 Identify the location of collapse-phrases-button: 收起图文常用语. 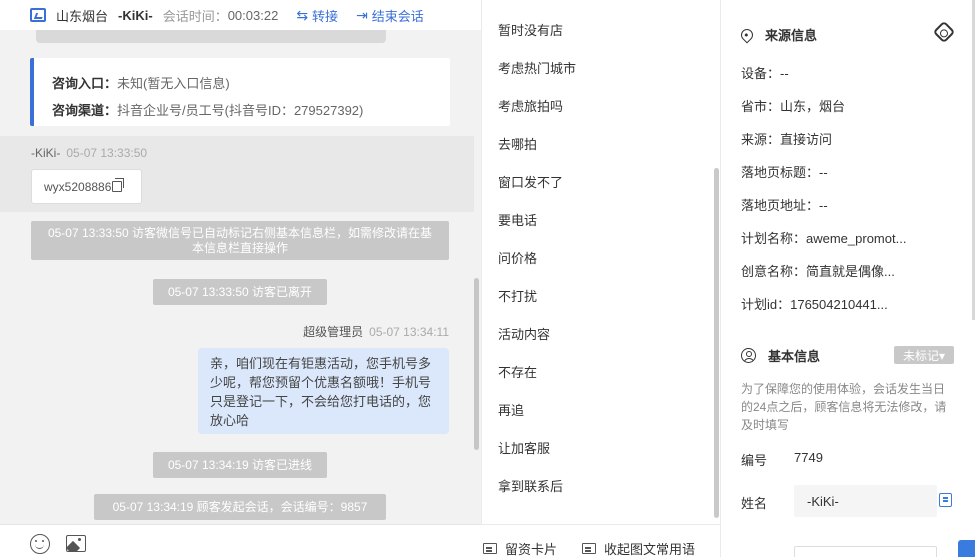
(638, 548).